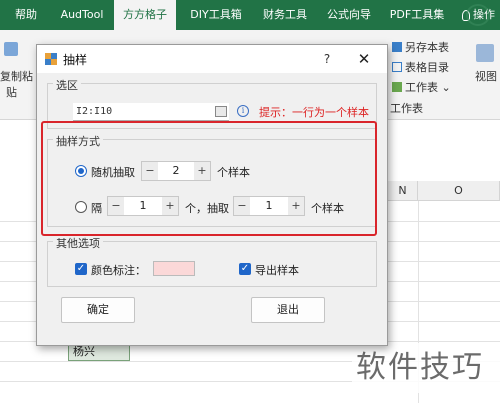  Describe the element at coordinates (11, 49) in the screenshot. I see `copy-icon` at that location.